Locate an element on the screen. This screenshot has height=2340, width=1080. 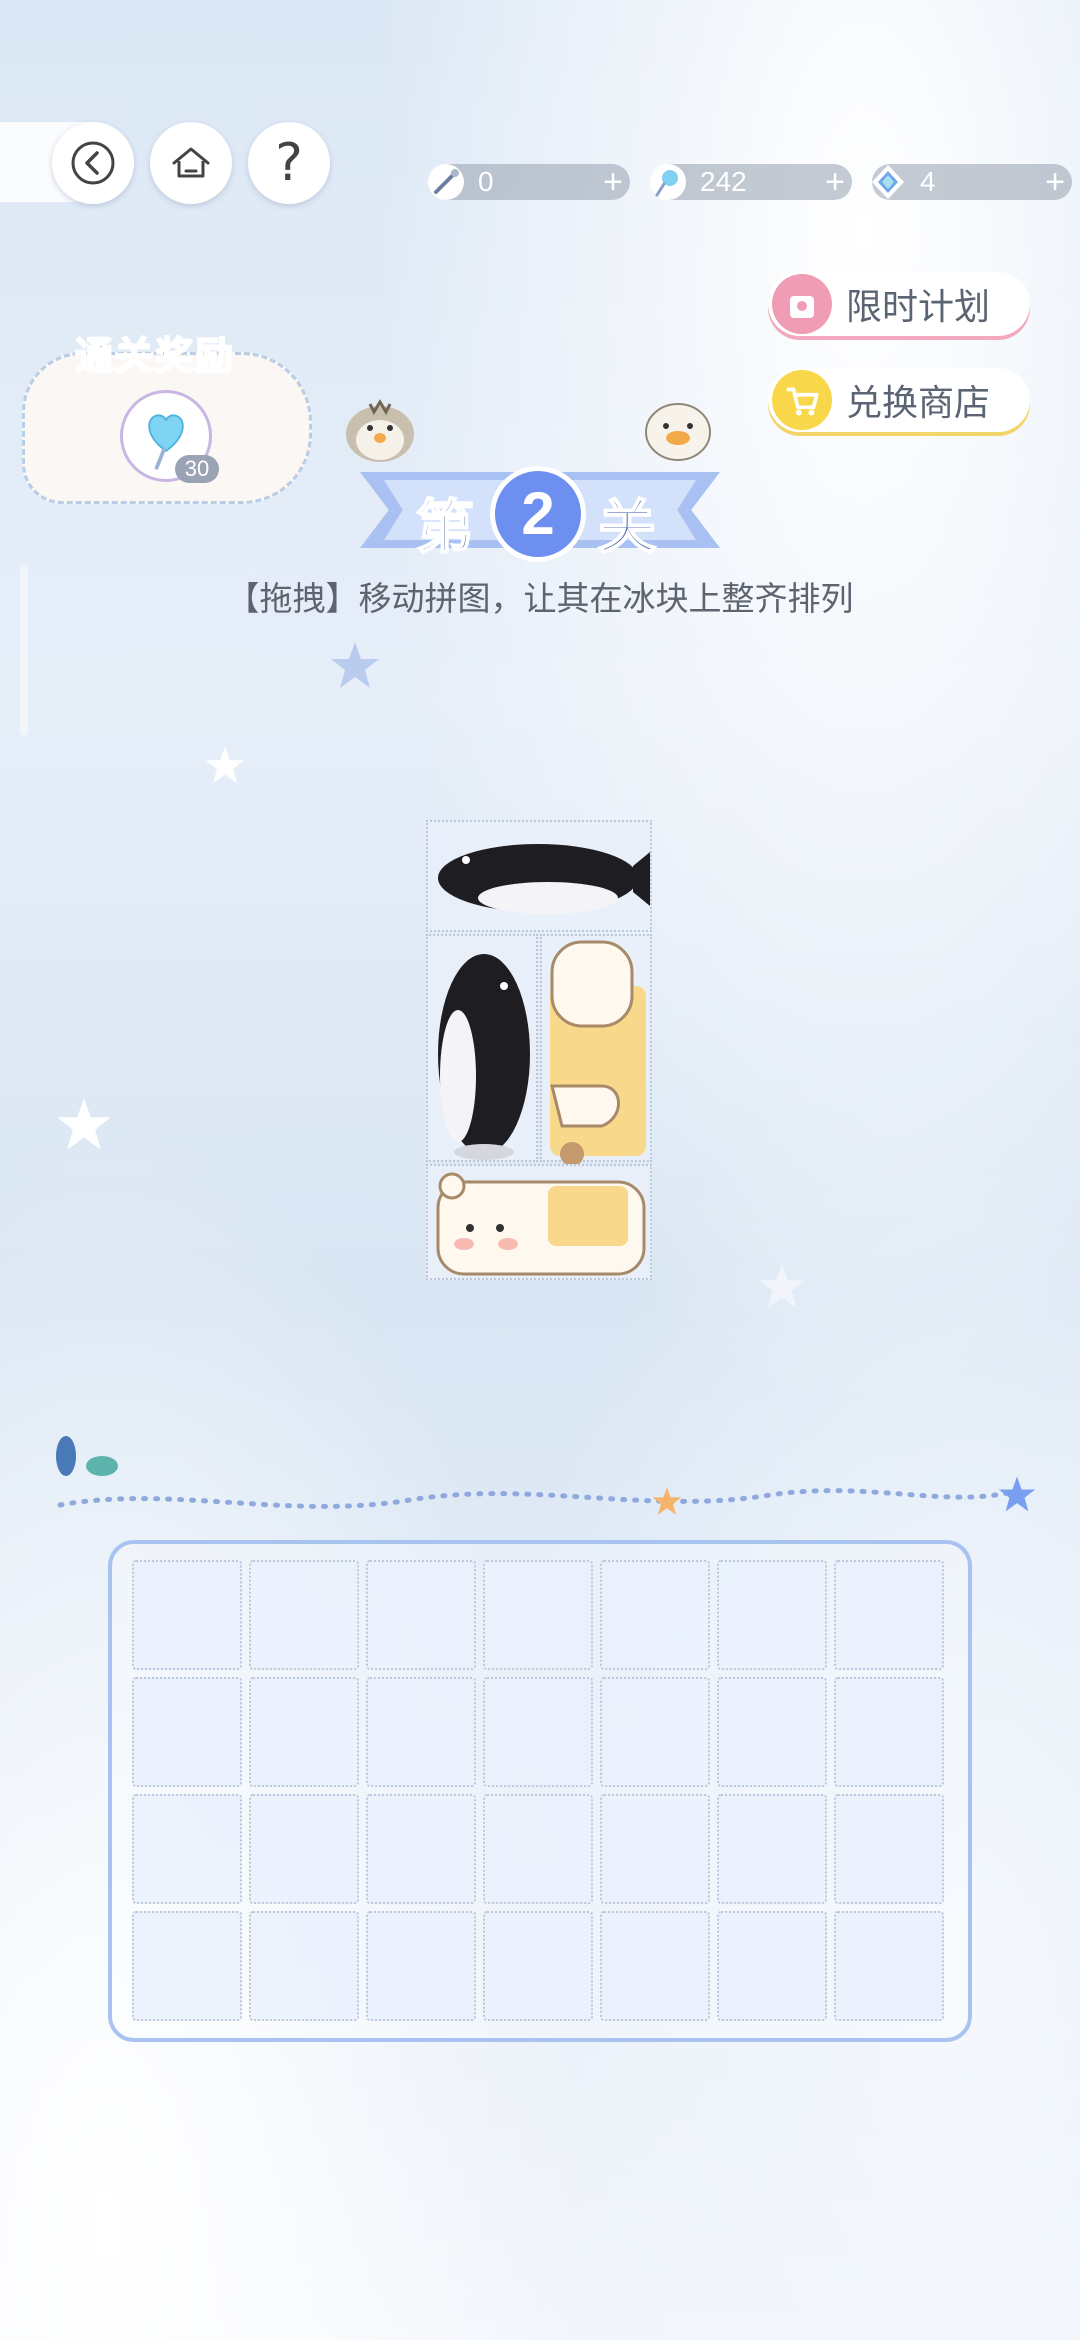
level-banner: 第 2 关 is located at coordinates (540, 511).